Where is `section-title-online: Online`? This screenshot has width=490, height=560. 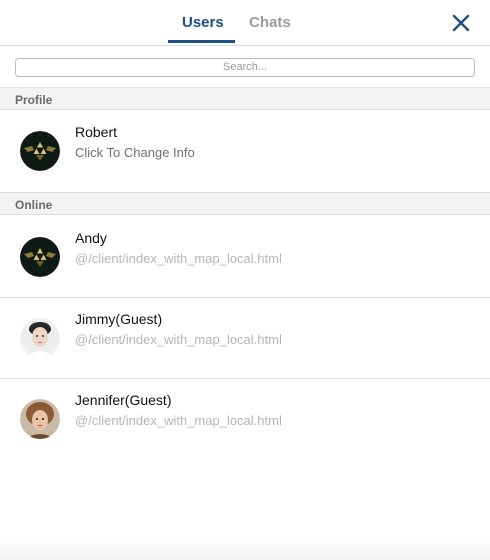 section-title-online: Online is located at coordinates (34, 205).